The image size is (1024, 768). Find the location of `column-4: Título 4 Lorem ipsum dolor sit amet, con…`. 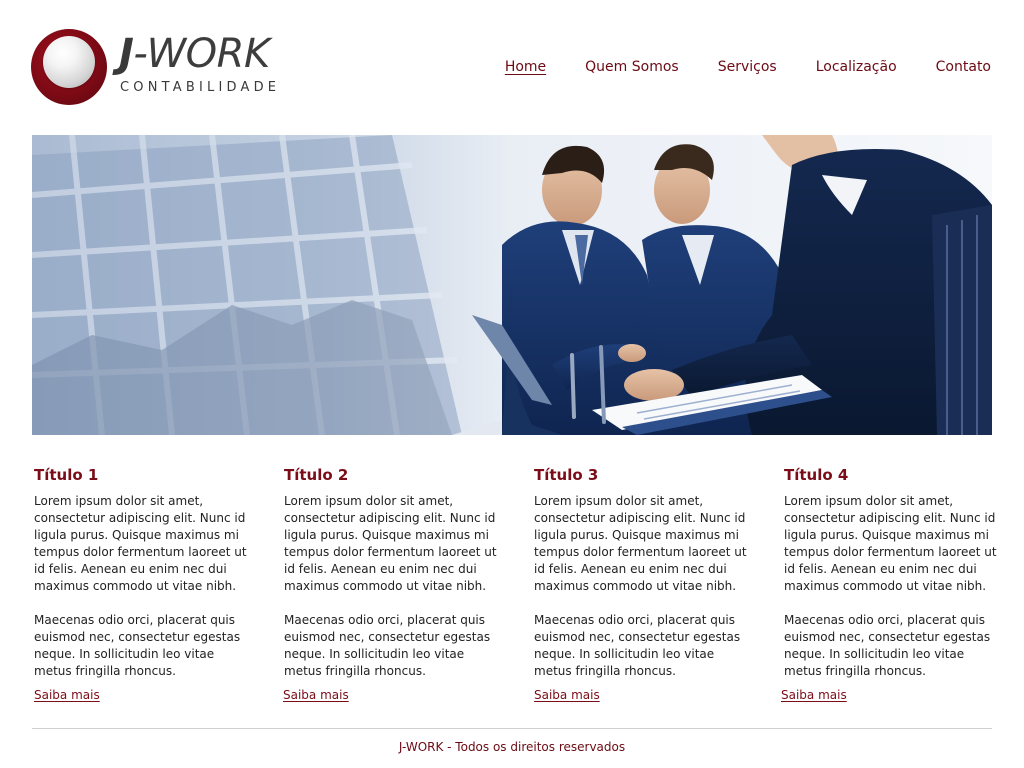

column-4: Título 4 Lorem ipsum dolor sit amet, con… is located at coordinates (889, 583).